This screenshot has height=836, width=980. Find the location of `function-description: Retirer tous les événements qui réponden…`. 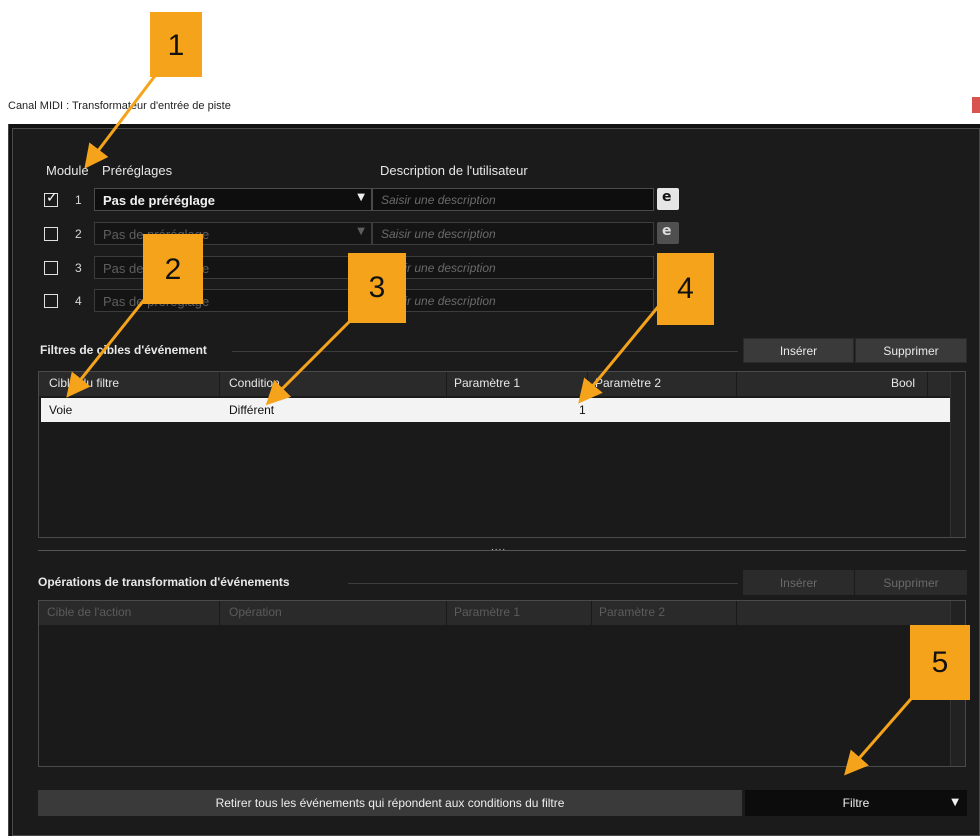

function-description: Retirer tous les événements qui réponden… is located at coordinates (390, 803).